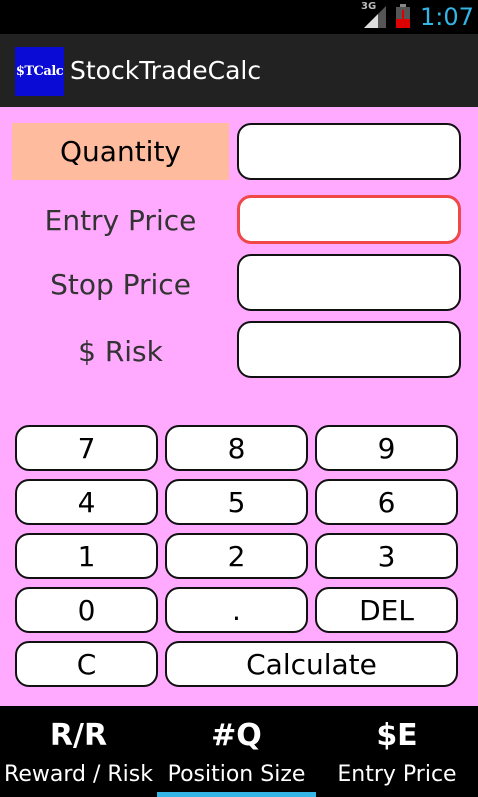 The image size is (478, 797). I want to click on tab-entry-price-abbr: $E, so click(397, 735).